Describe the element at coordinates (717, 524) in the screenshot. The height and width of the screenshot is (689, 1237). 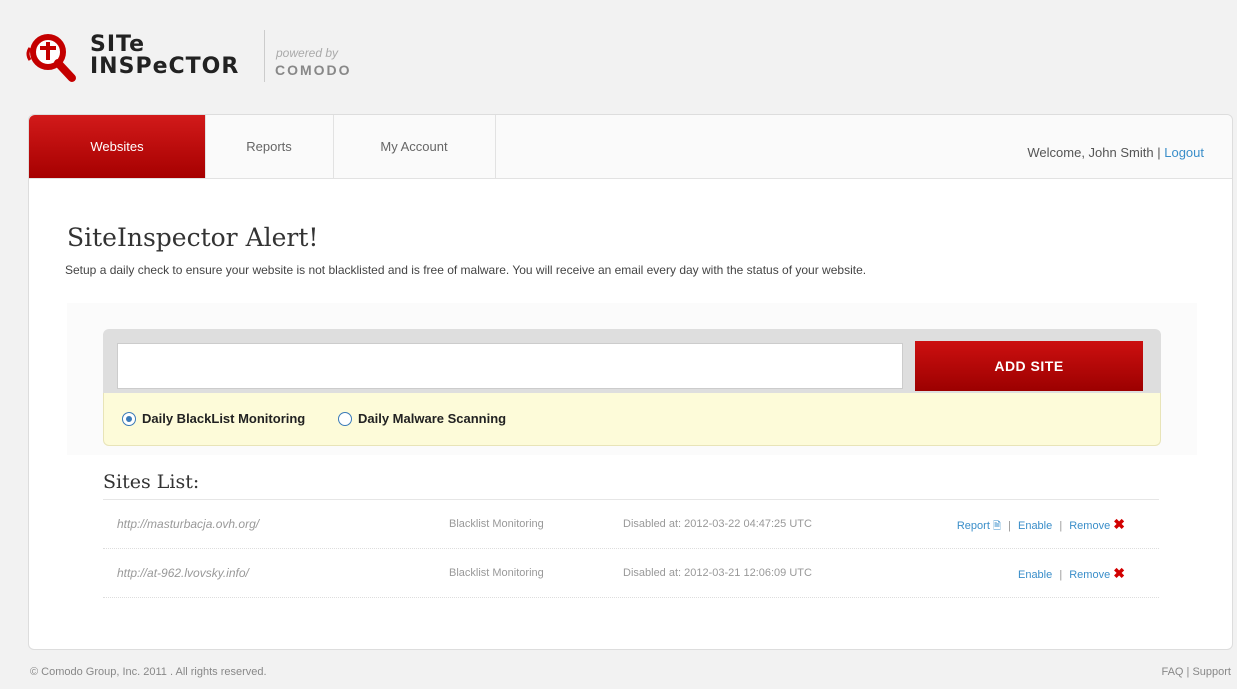
I see `site-status: Disabled at: 2012-03-22 04:47:25 UTC` at that location.